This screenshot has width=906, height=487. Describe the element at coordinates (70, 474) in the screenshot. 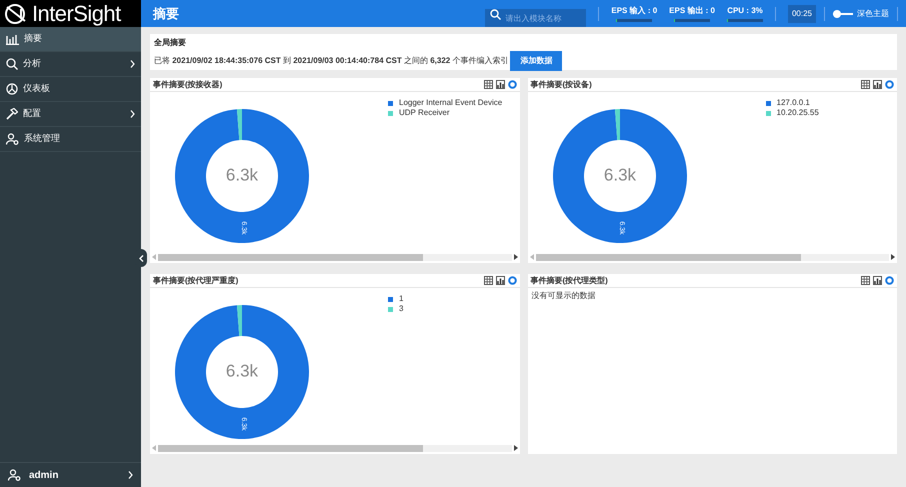

I see `user-menu: admin` at that location.